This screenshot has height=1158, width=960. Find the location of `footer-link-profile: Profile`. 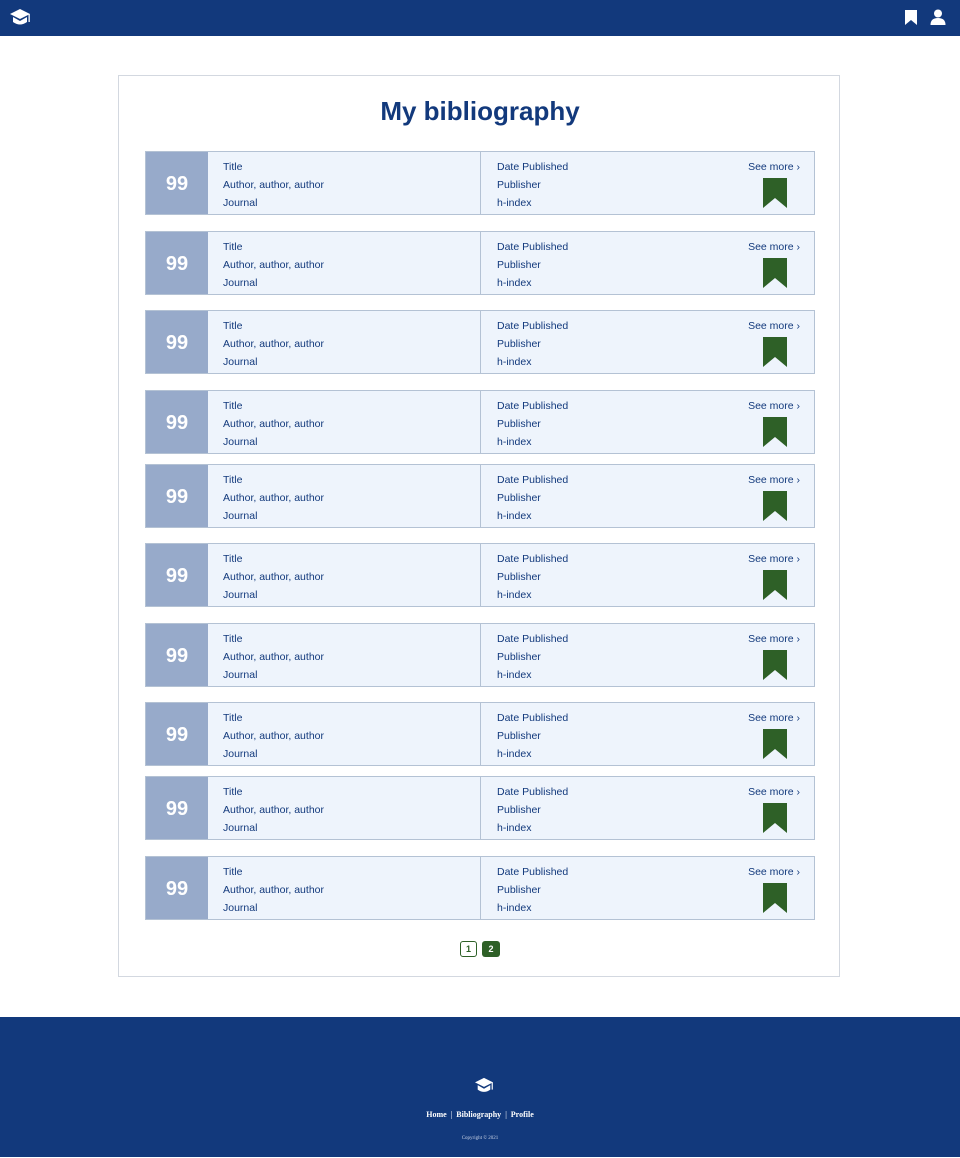

footer-link-profile: Profile is located at coordinates (522, 1114).